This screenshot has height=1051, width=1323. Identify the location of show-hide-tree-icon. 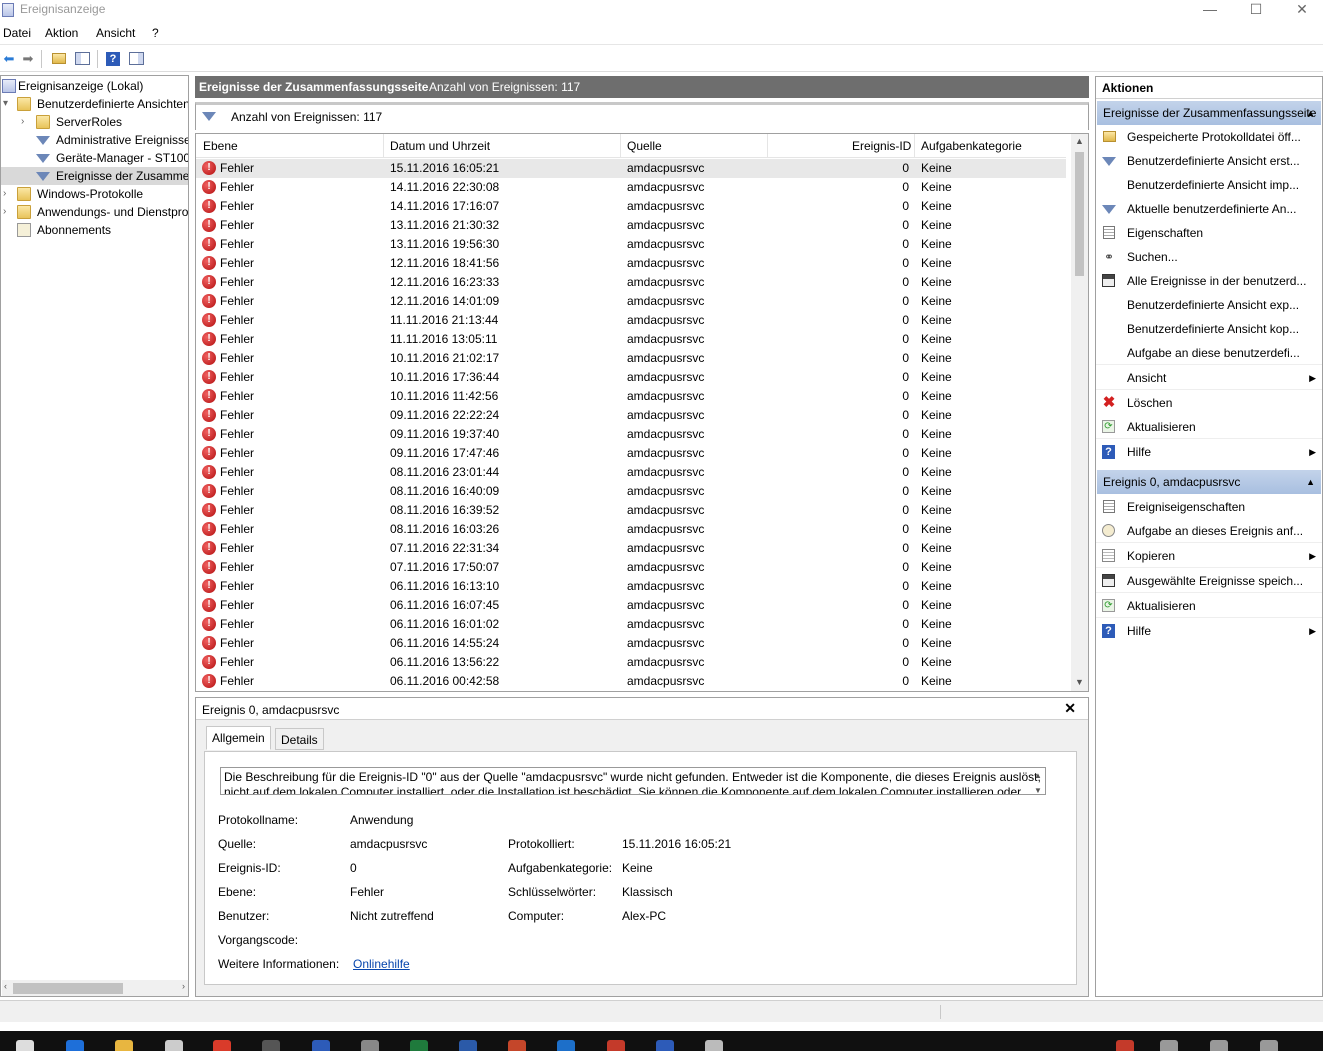
(83, 59).